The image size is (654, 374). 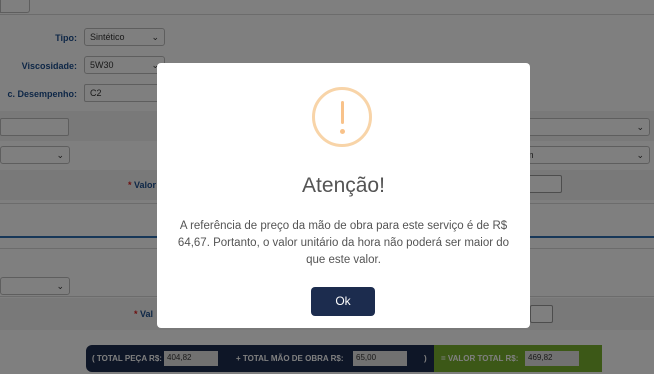 I want to click on exclamation-dot, so click(x=342, y=131).